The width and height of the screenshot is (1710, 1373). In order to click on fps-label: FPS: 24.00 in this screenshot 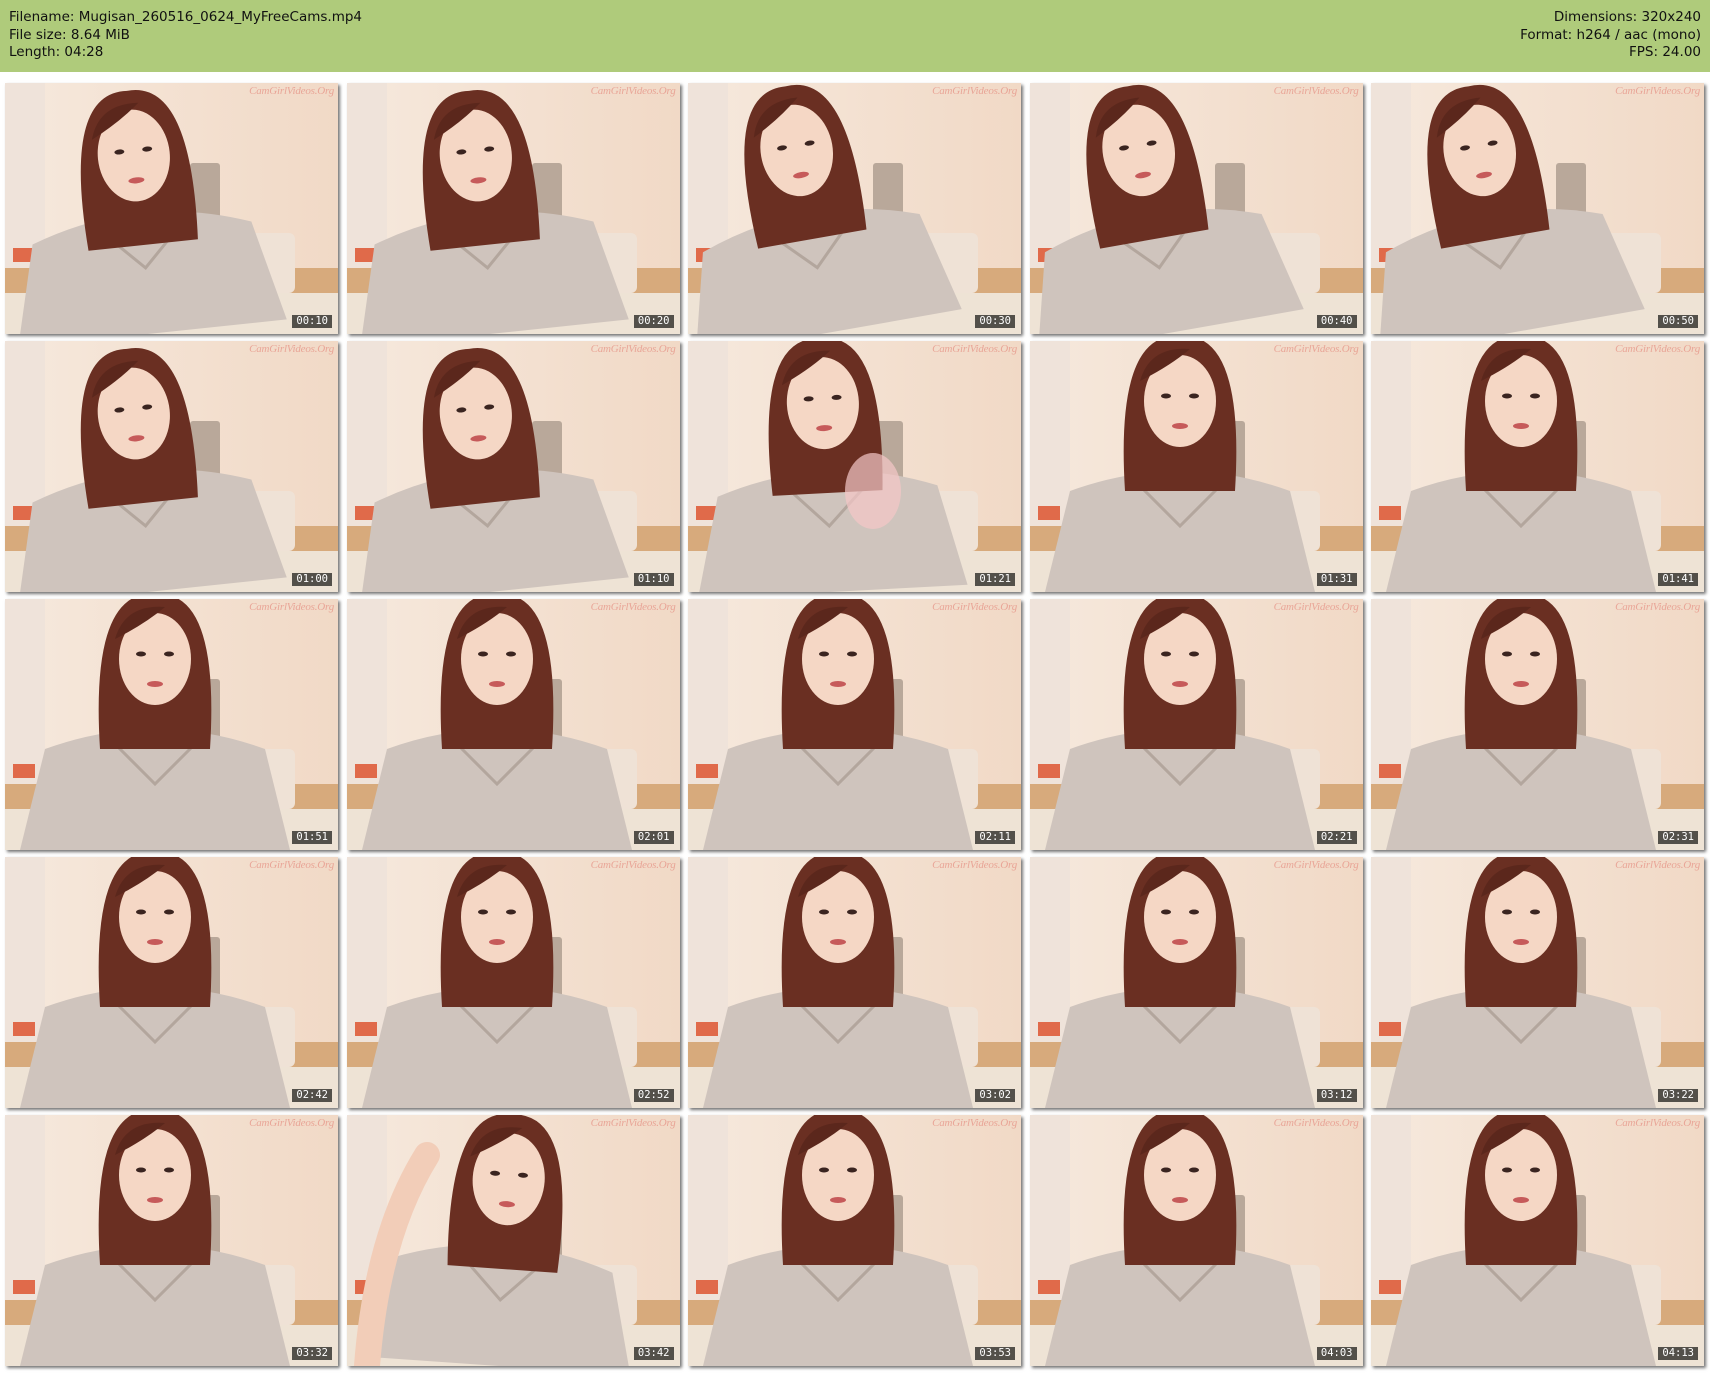, I will do `click(1665, 52)`.